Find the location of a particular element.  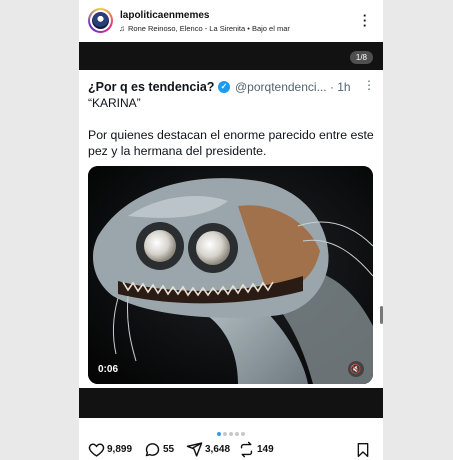

avatar-image is located at coordinates (100, 20).